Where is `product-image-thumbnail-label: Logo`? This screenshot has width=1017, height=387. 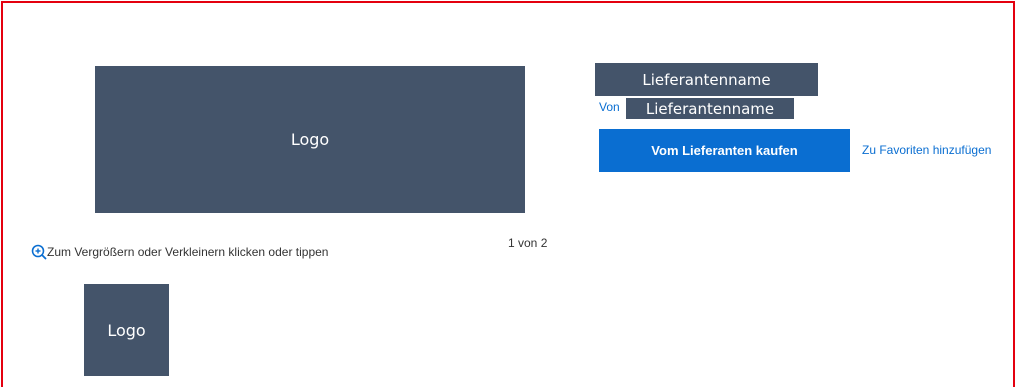
product-image-thumbnail-label: Logo is located at coordinates (126, 330).